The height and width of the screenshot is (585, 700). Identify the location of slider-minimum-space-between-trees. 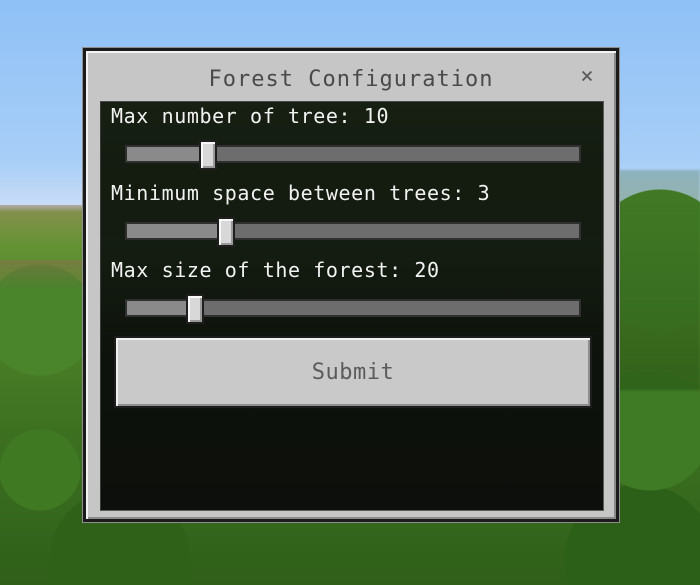
(353, 232).